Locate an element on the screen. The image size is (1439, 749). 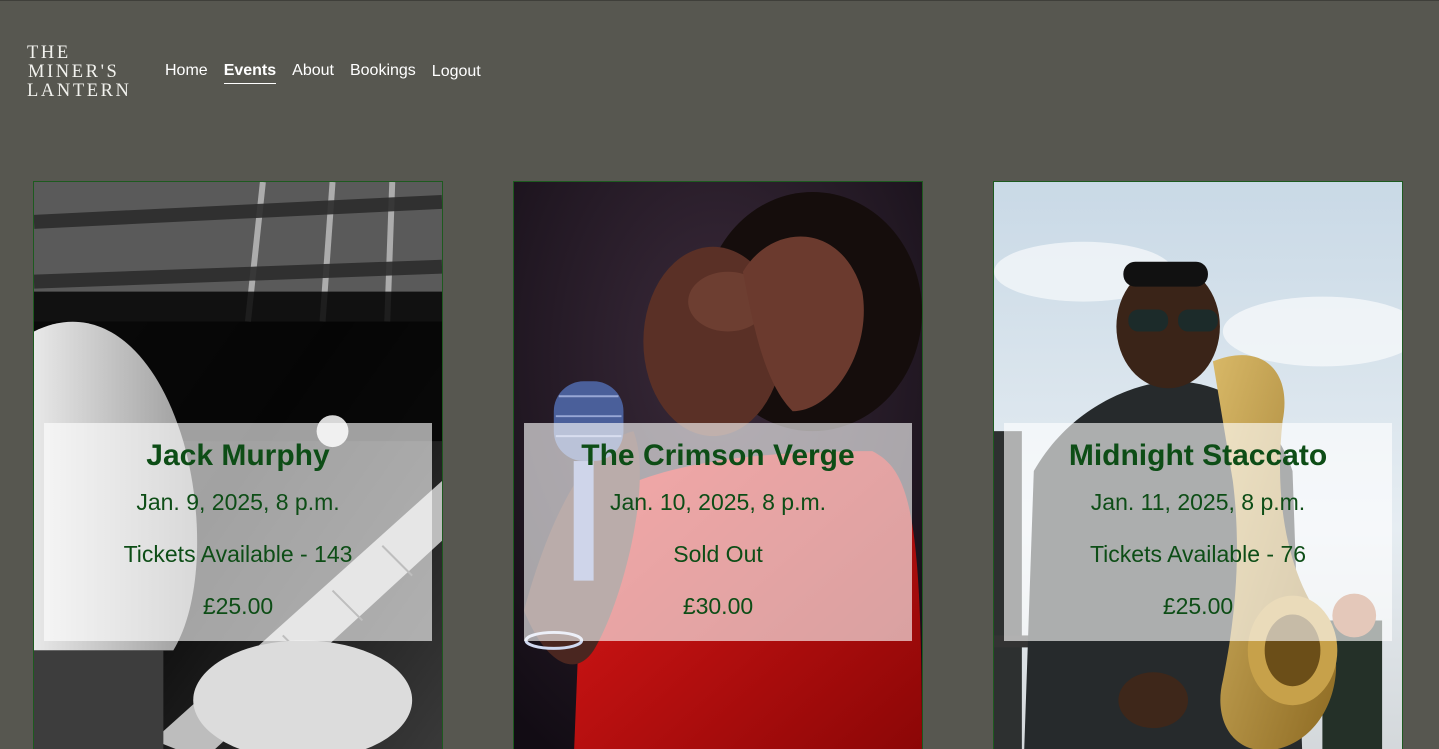
event-title: Jack Murphy is located at coordinates (238, 456).